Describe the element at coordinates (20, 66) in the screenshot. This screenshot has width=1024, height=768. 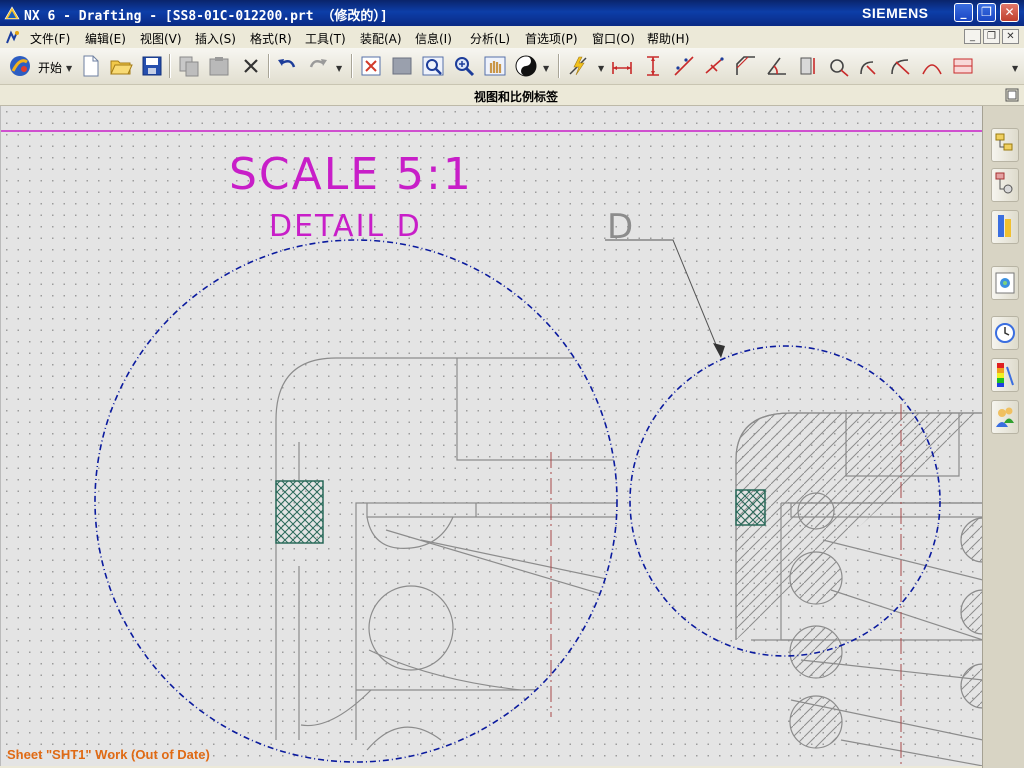
I see `start-icon` at that location.